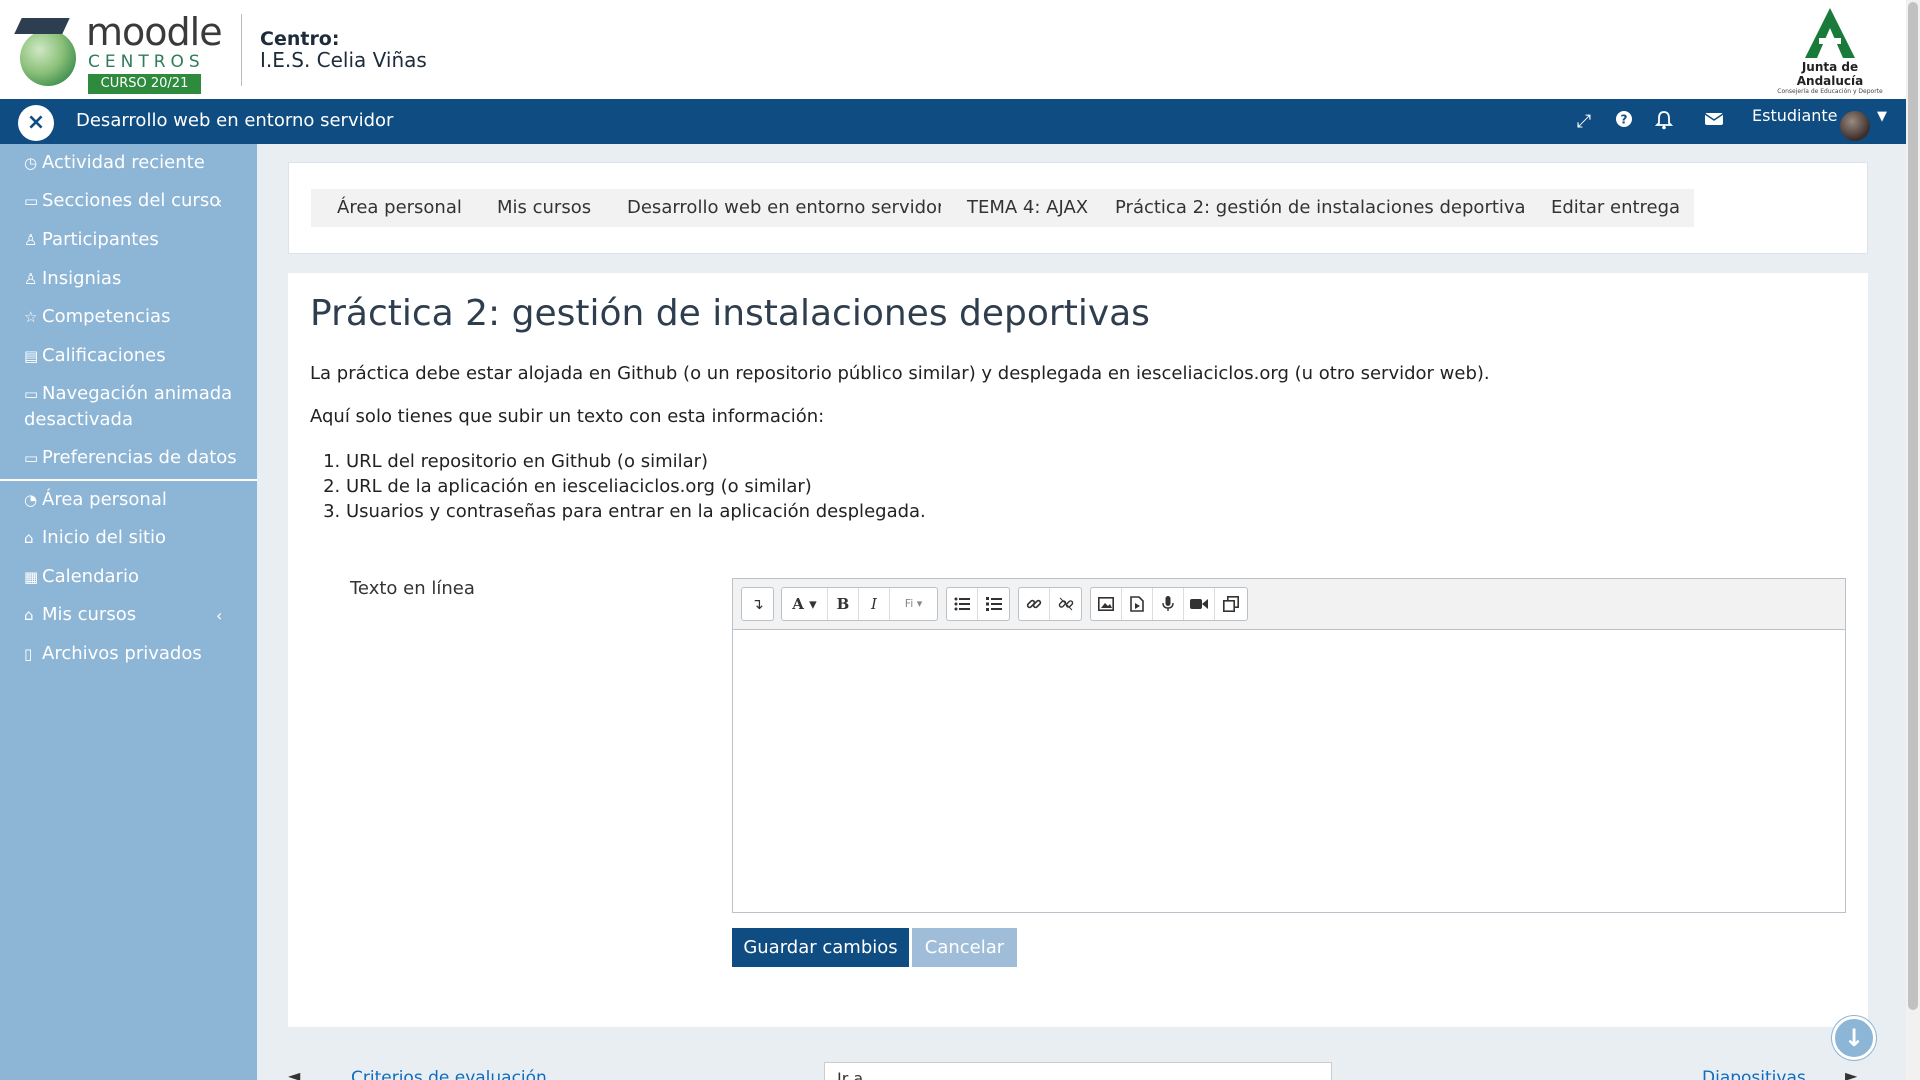 The width and height of the screenshot is (1920, 1080). Describe the element at coordinates (31, 500) in the screenshot. I see `dashboard-icon: ◔` at that location.